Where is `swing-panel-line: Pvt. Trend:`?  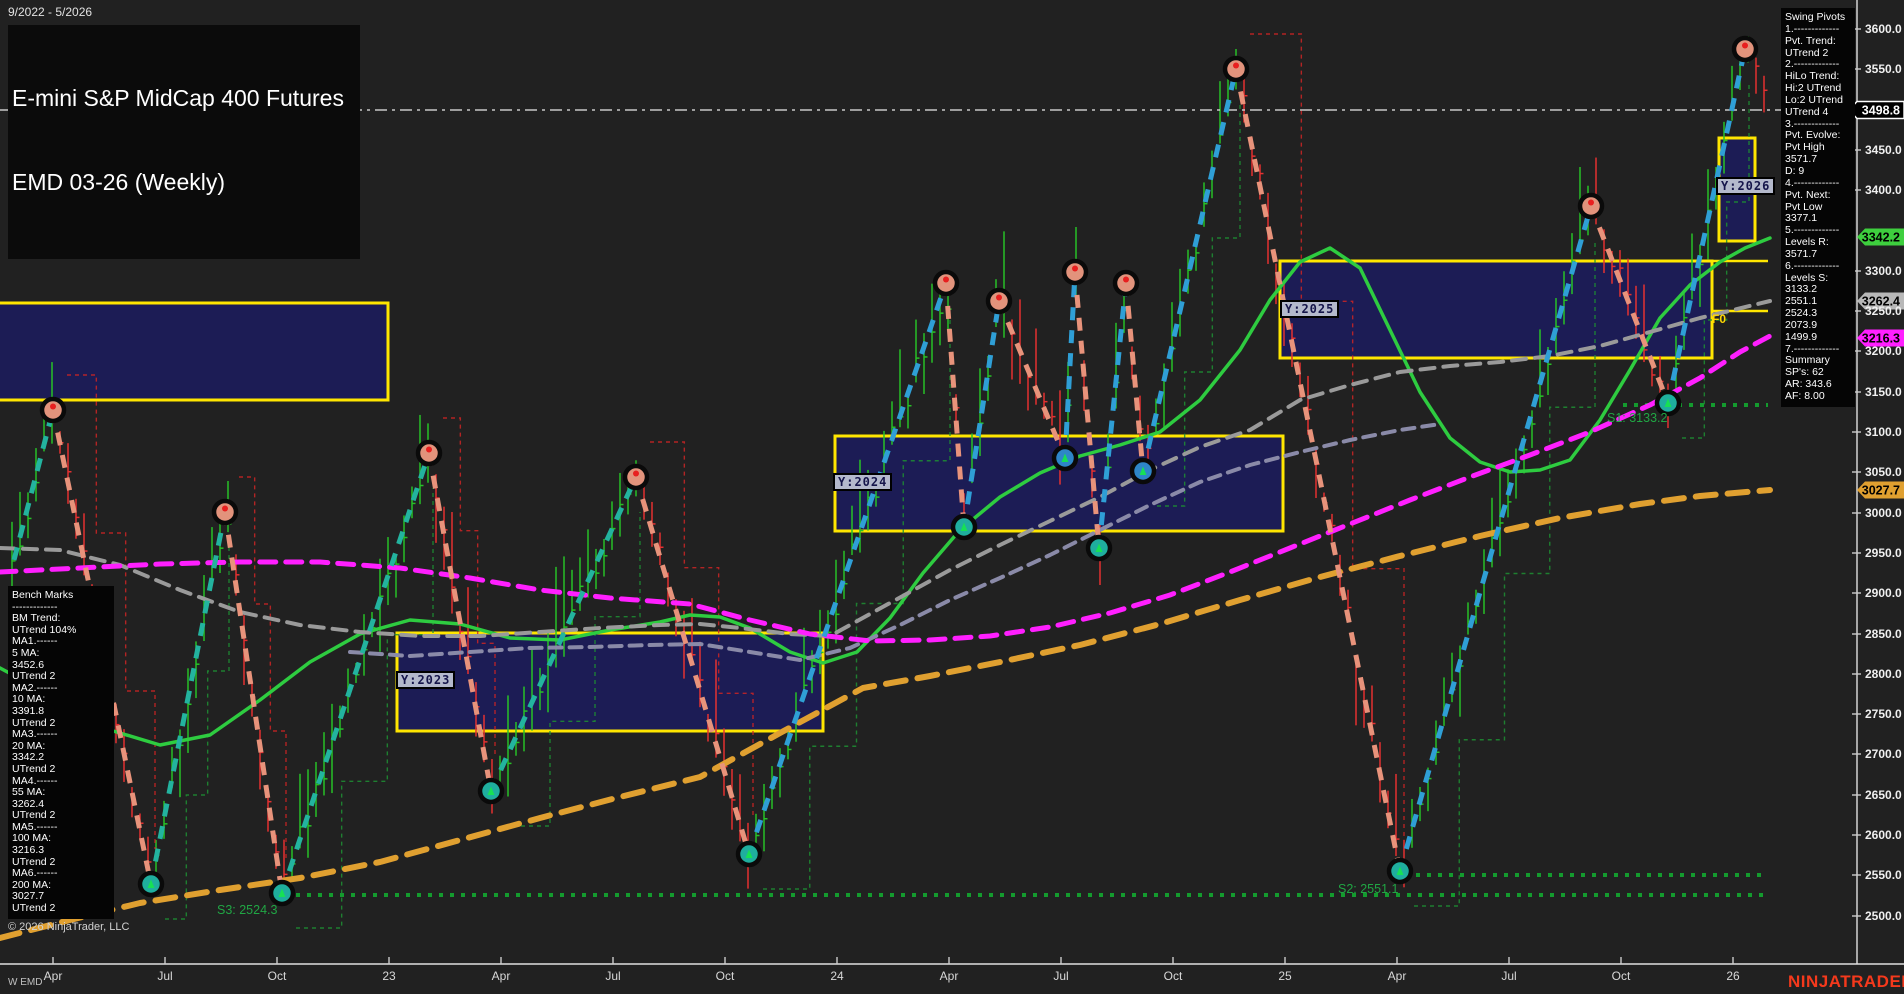 swing-panel-line: Pvt. Trend: is located at coordinates (1810, 40).